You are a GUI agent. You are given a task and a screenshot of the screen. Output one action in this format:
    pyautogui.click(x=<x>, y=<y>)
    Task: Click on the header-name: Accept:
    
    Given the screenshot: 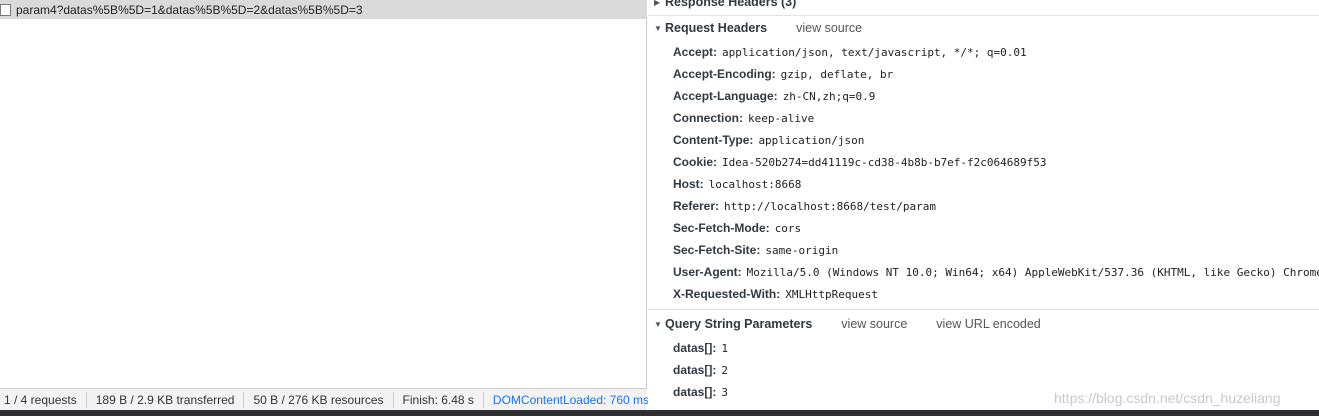 What is the action you would take?
    pyautogui.click(x=695, y=52)
    